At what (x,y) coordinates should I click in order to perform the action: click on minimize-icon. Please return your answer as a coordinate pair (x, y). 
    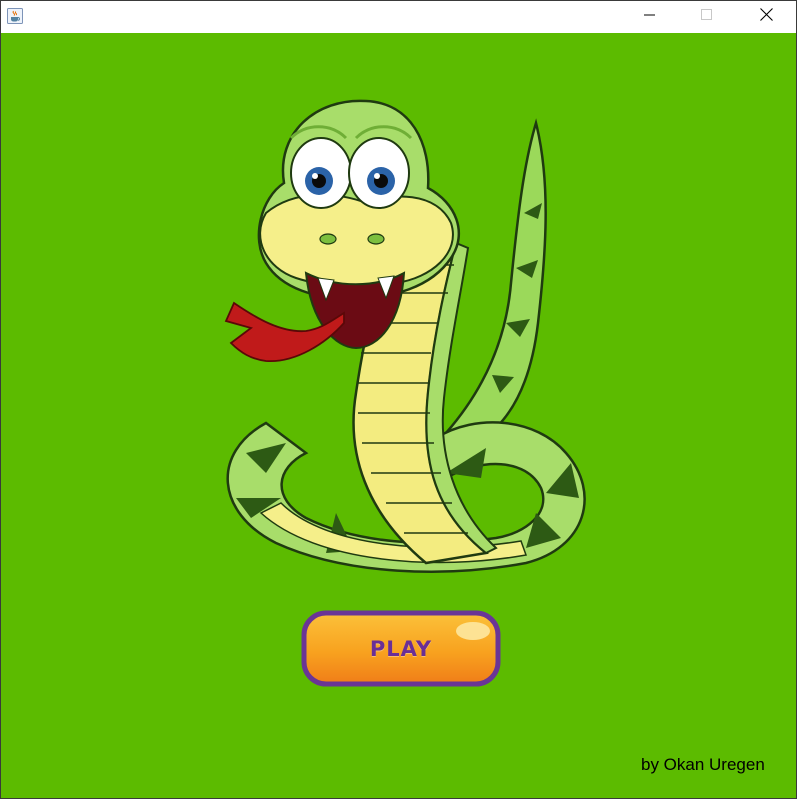
    Looking at the image, I should click on (650, 17).